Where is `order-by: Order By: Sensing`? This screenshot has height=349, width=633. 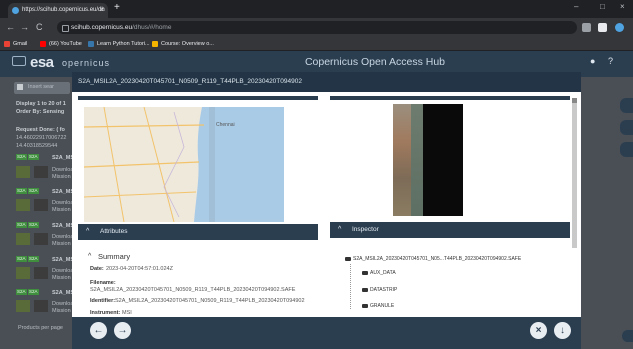
order-by: Order By: Sensing is located at coordinates (40, 112).